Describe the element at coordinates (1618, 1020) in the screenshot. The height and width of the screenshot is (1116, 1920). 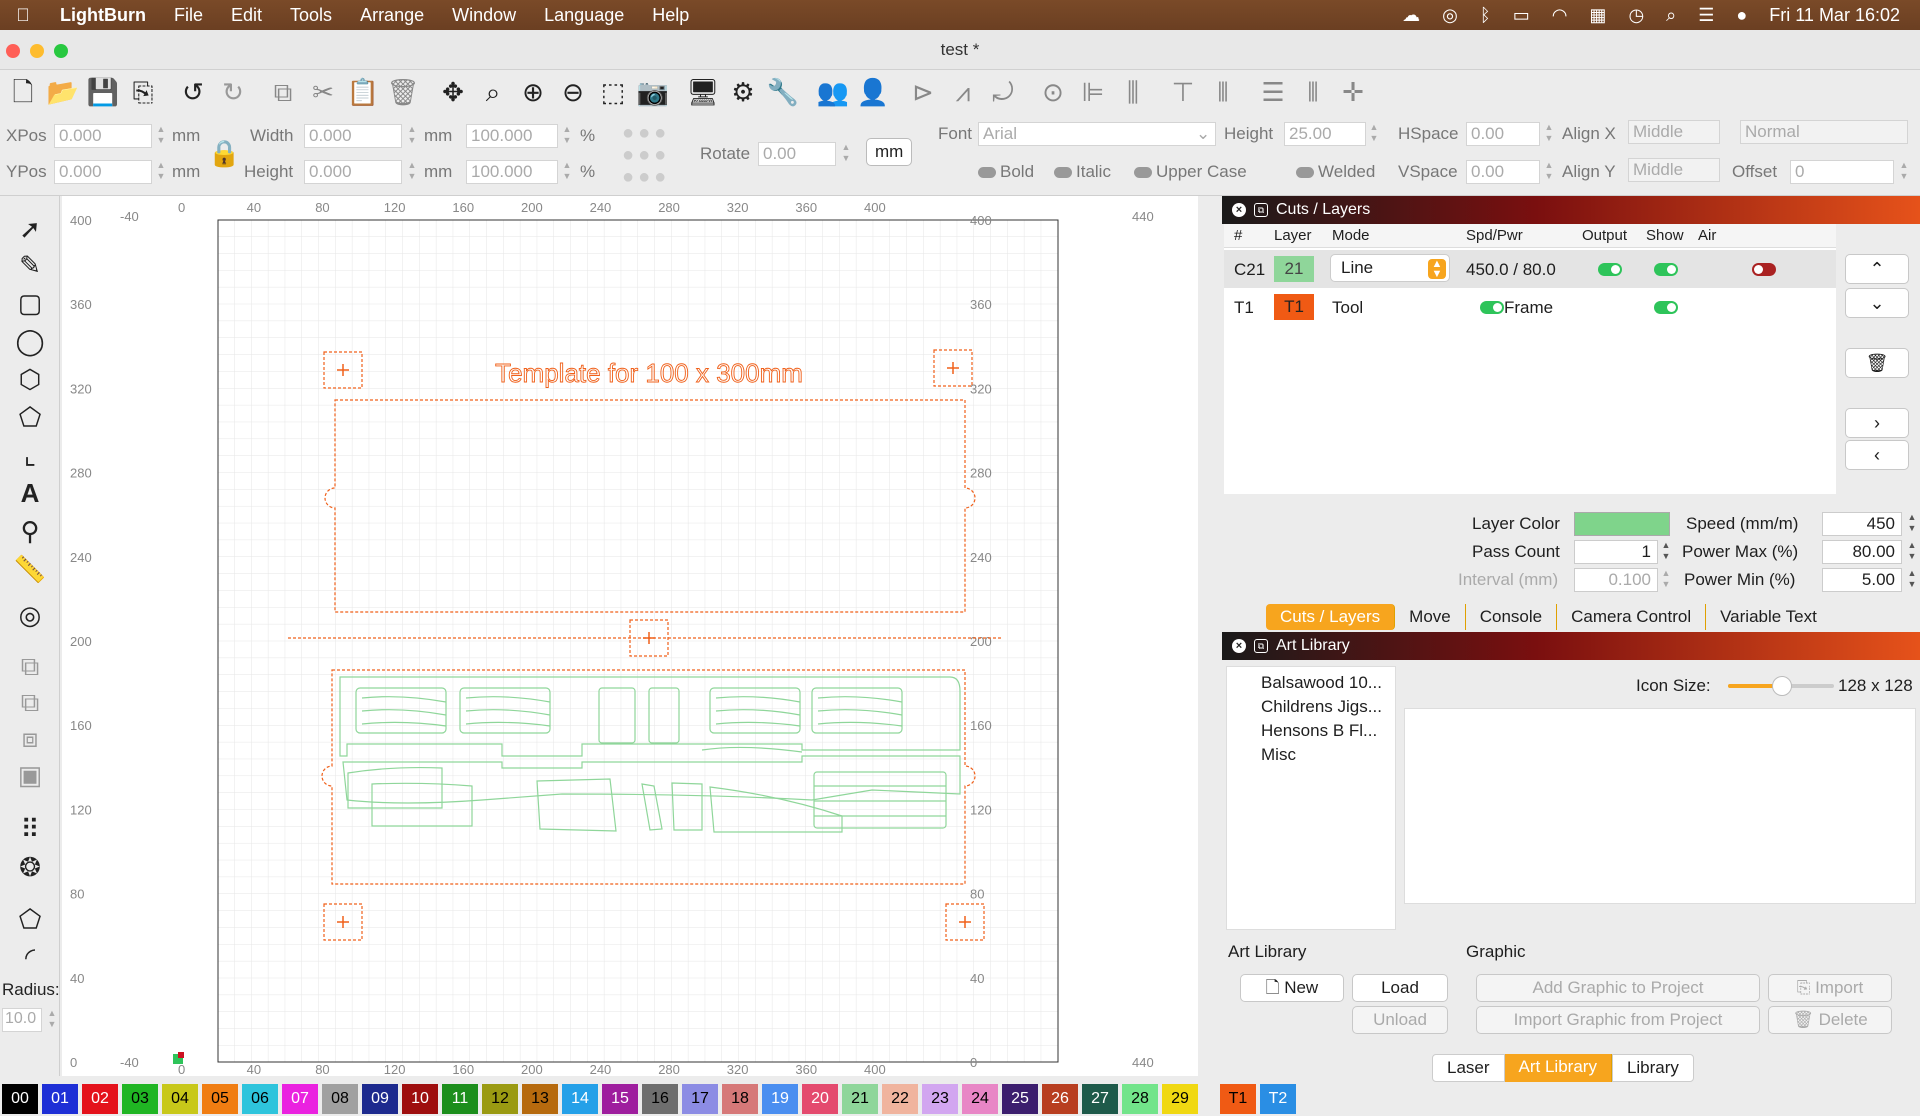
I see `import-graphic-button: Import Graphic from Project` at that location.